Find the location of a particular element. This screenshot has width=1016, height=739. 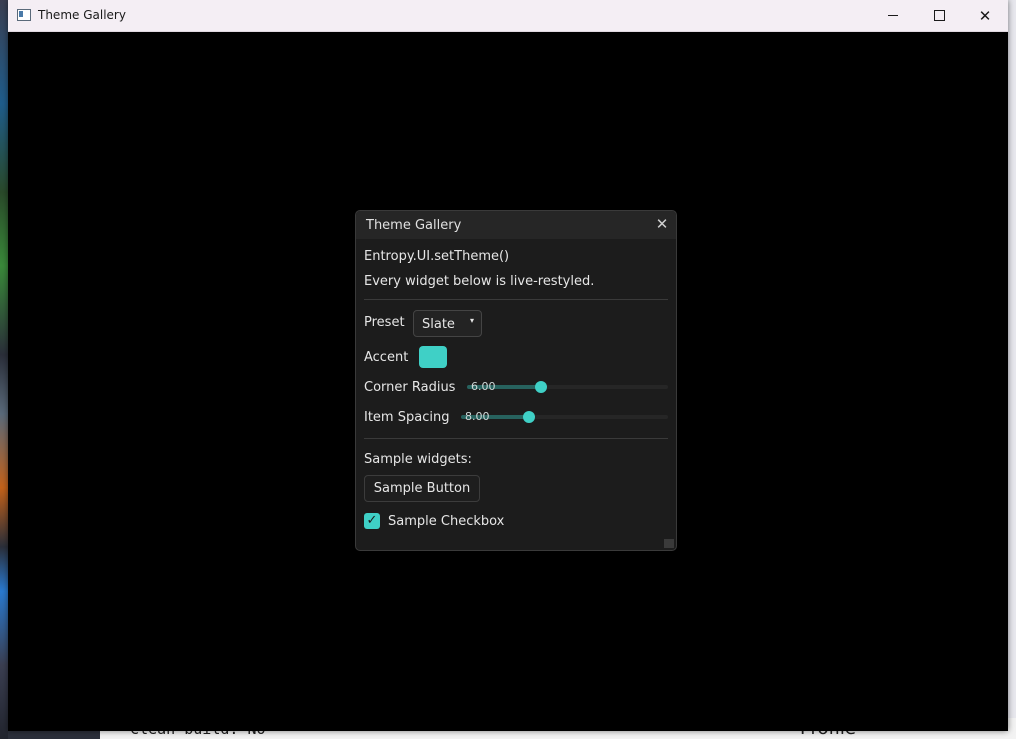

app-icon is located at coordinates (24, 15).